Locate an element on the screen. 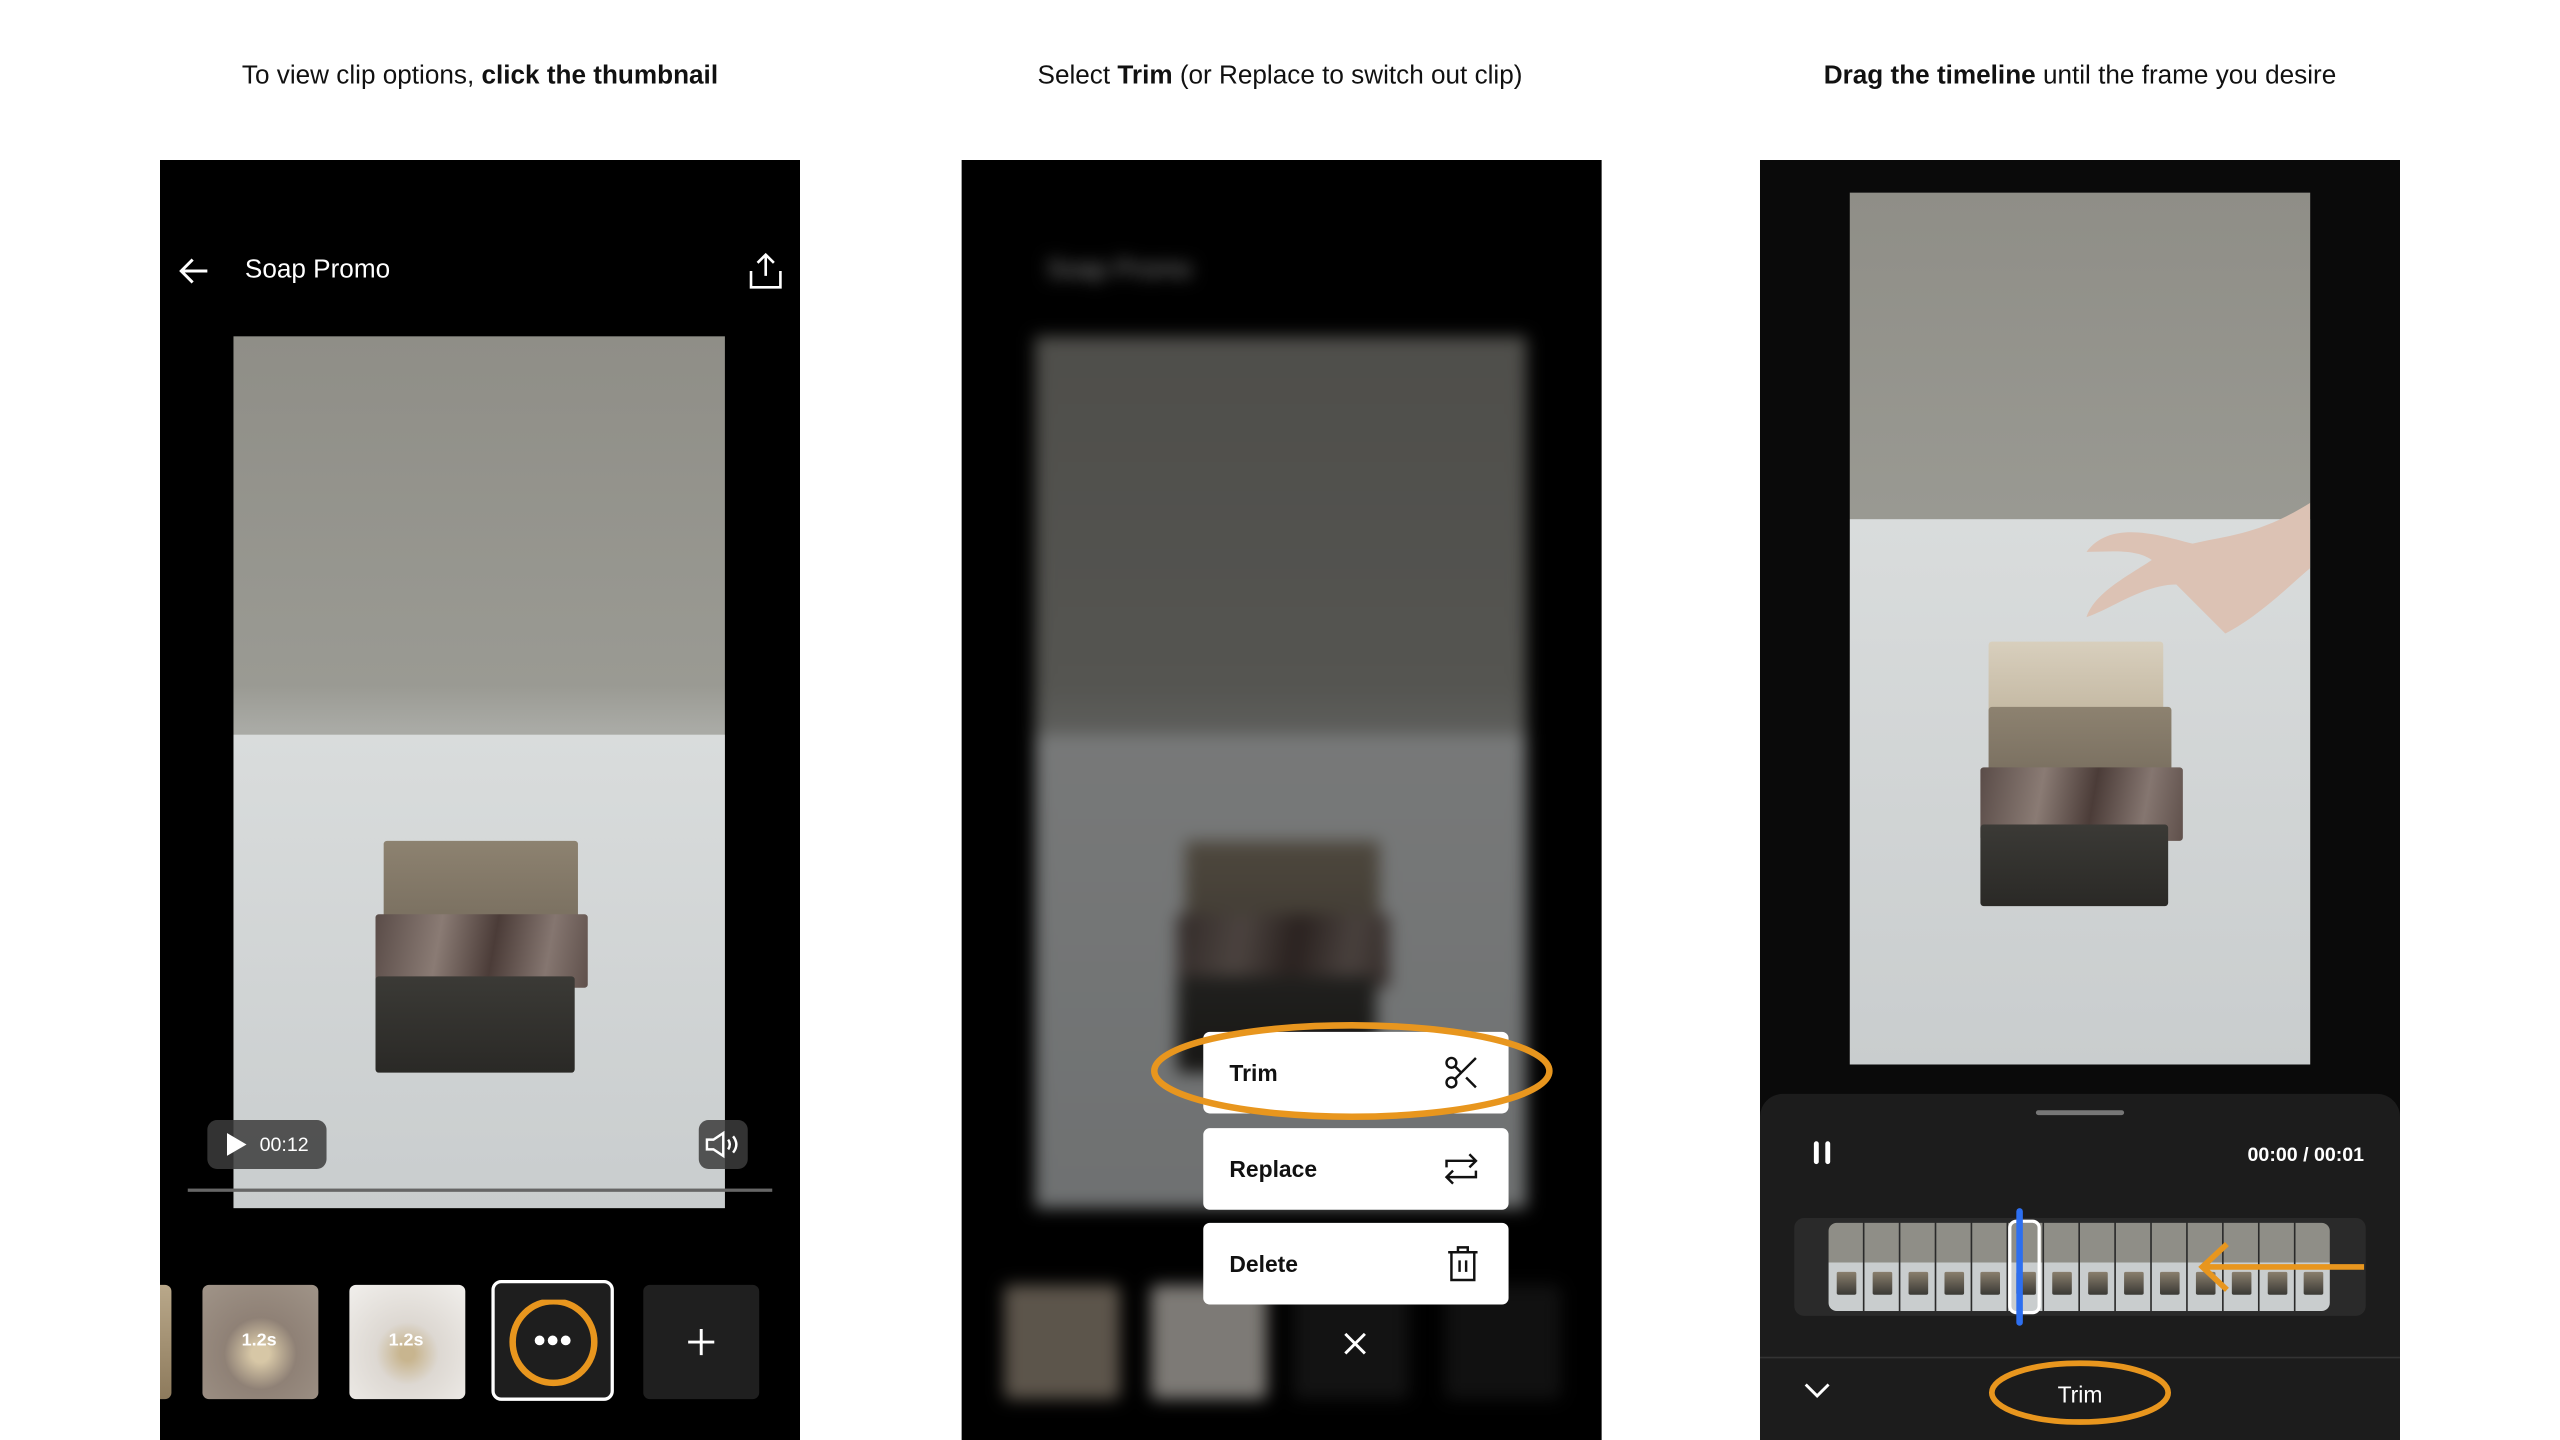  menu-label: Replace is located at coordinates (1273, 1169).